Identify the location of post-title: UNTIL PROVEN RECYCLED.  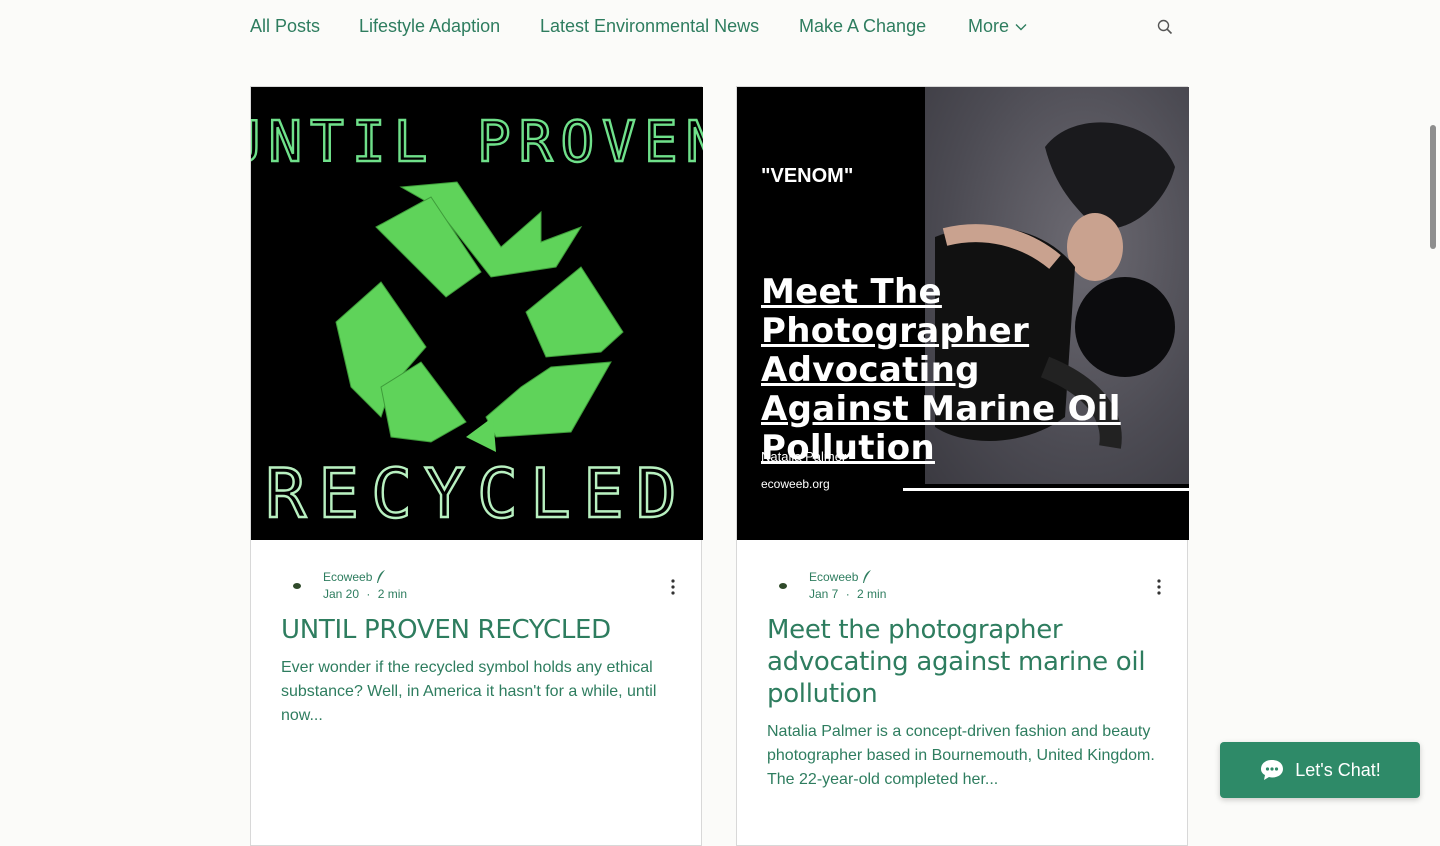
(481, 630).